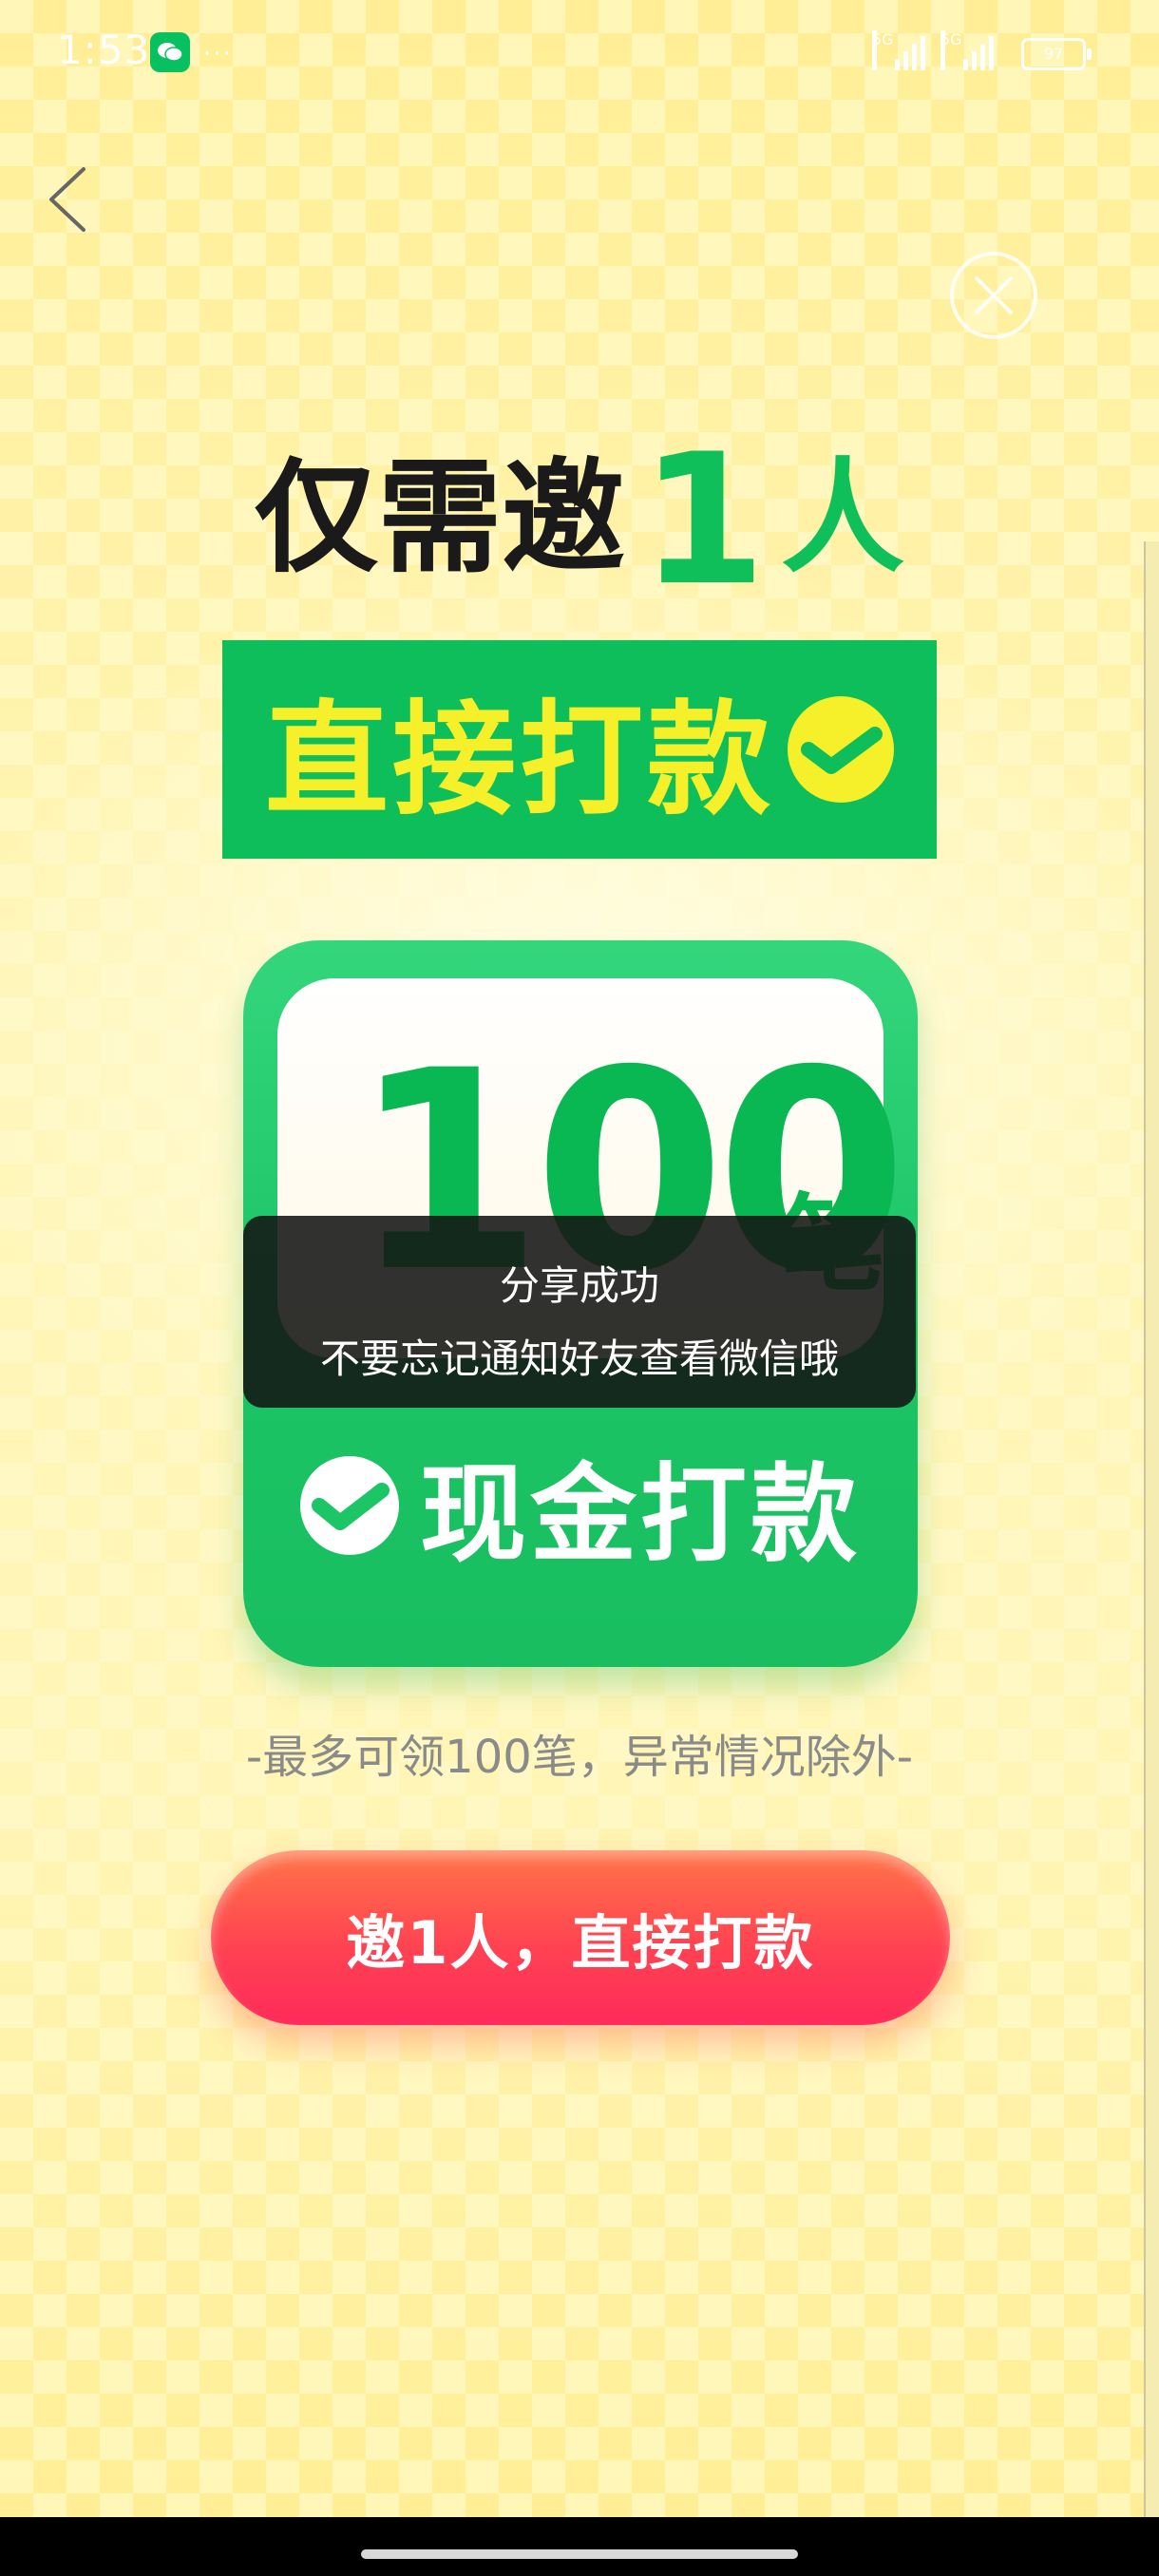  I want to click on direct-payment-banner: 直接打款, so click(579, 749).